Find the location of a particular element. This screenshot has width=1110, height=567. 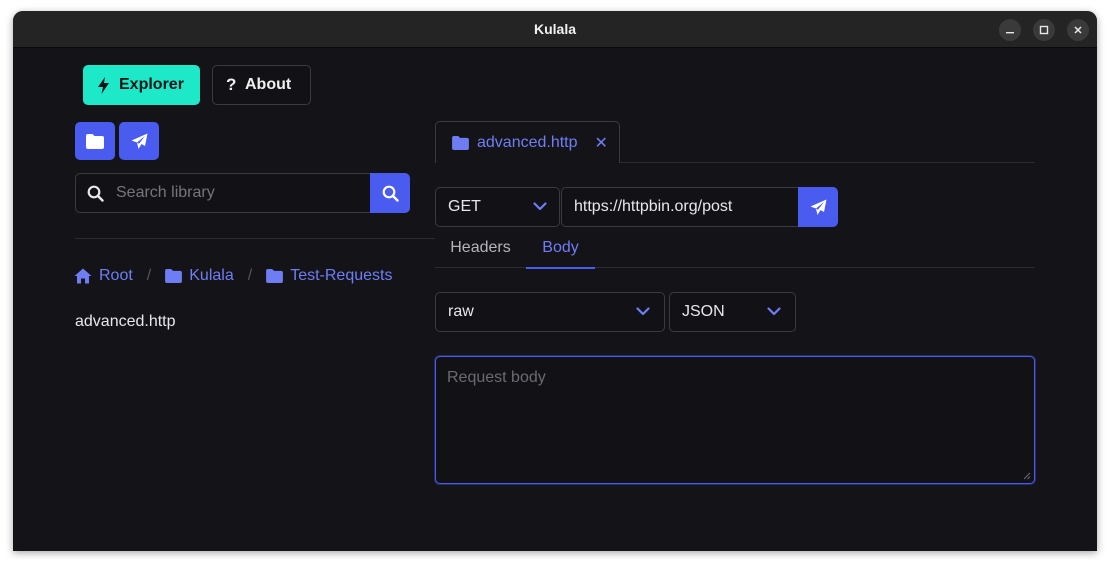

send-request-button is located at coordinates (818, 207).